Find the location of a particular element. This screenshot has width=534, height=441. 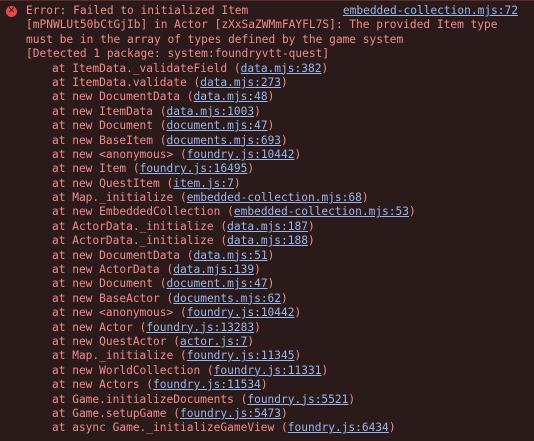

stack-frame-source-link: foundry.js:16495 is located at coordinates (194, 168).